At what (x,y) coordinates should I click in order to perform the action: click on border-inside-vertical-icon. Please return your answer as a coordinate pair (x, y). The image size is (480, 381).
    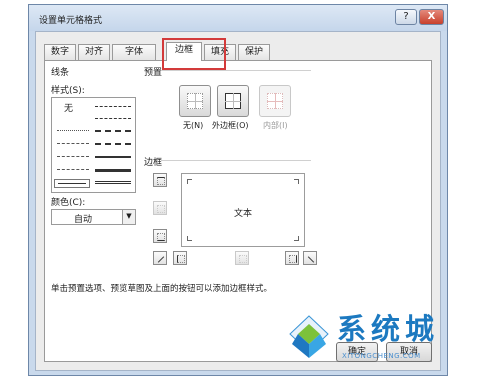
    Looking at the image, I should click on (243, 259).